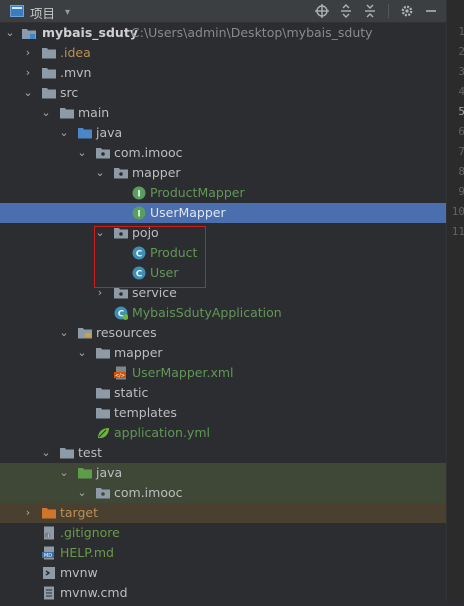  Describe the element at coordinates (223, 593) in the screenshot. I see `tree-item-mvnw-cmd: mvnw.cmd` at that location.